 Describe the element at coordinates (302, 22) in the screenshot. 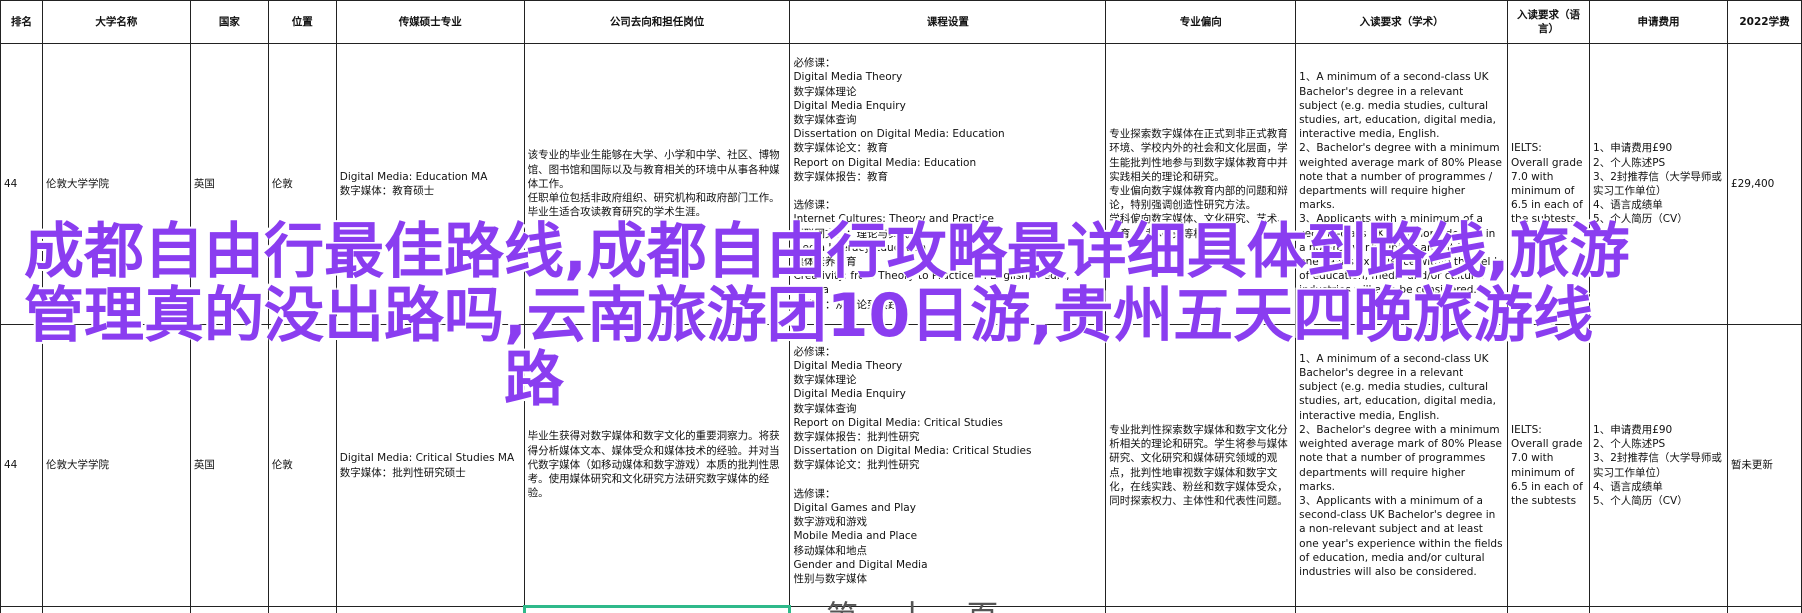

I see `header-location: 位置` at that location.